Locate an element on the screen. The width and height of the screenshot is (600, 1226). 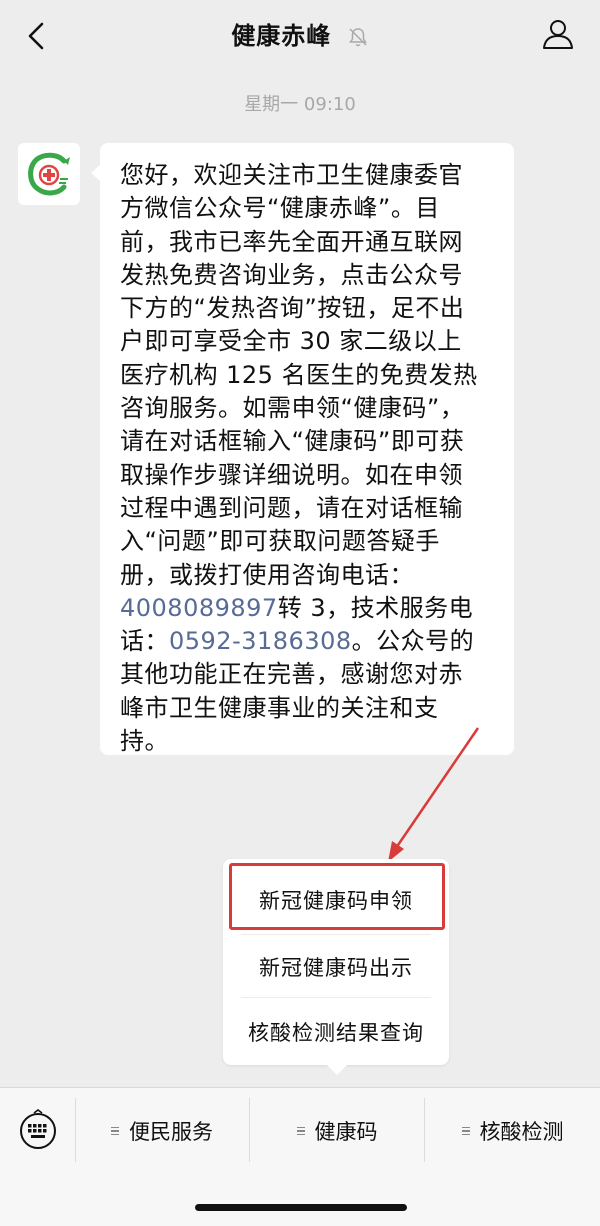
message-line: 取操作步骤详细说明。如在申领 is located at coordinates (291, 474).